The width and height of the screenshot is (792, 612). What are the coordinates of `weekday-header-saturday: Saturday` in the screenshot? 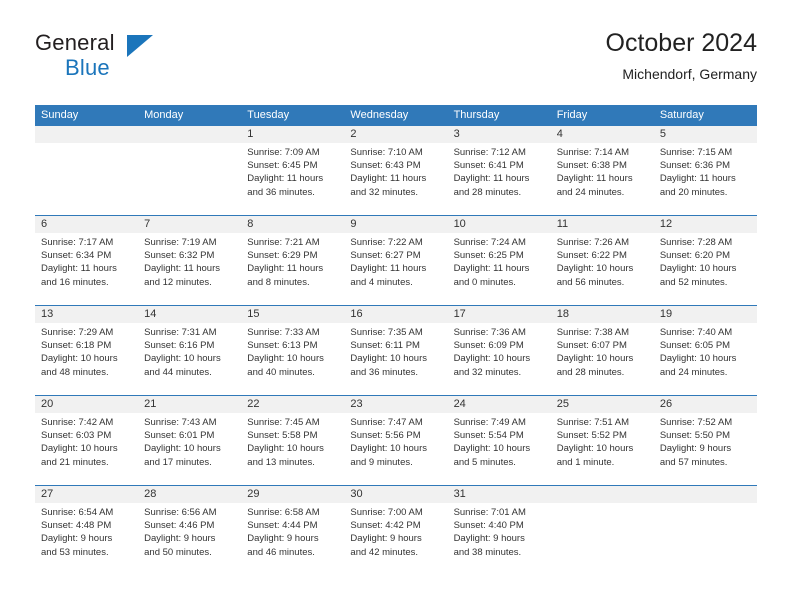 It's located at (681, 115).